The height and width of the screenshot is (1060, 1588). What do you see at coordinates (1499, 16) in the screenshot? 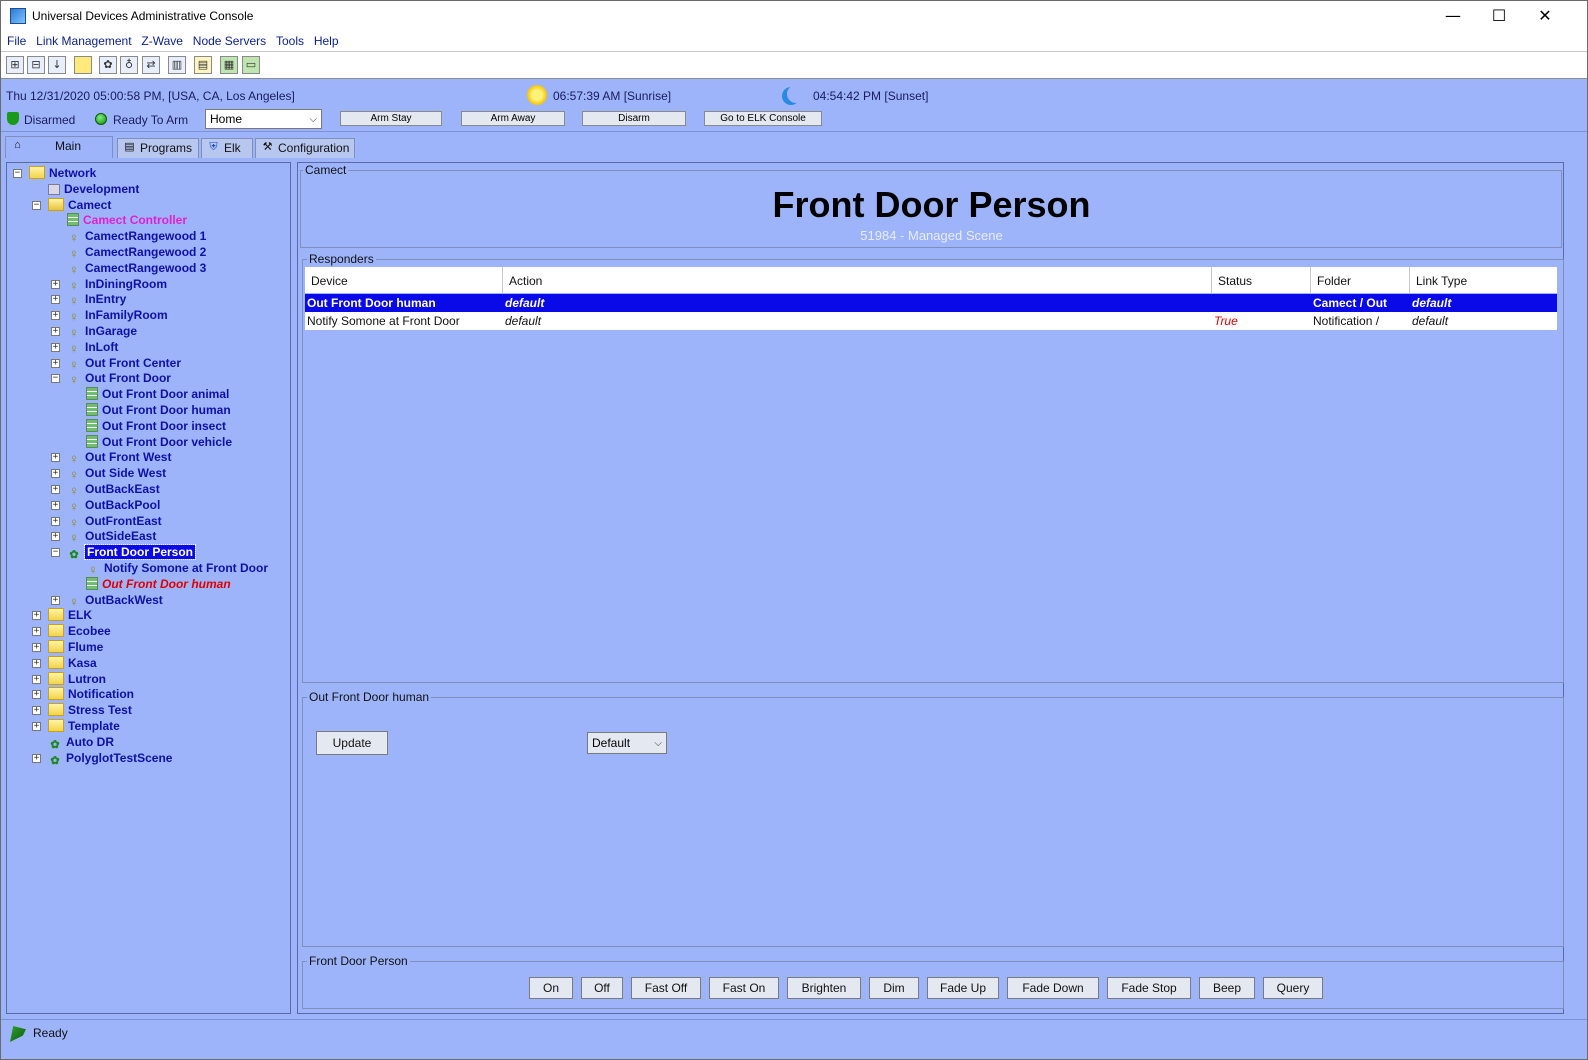
I see `maximize-button: ☐` at bounding box center [1499, 16].